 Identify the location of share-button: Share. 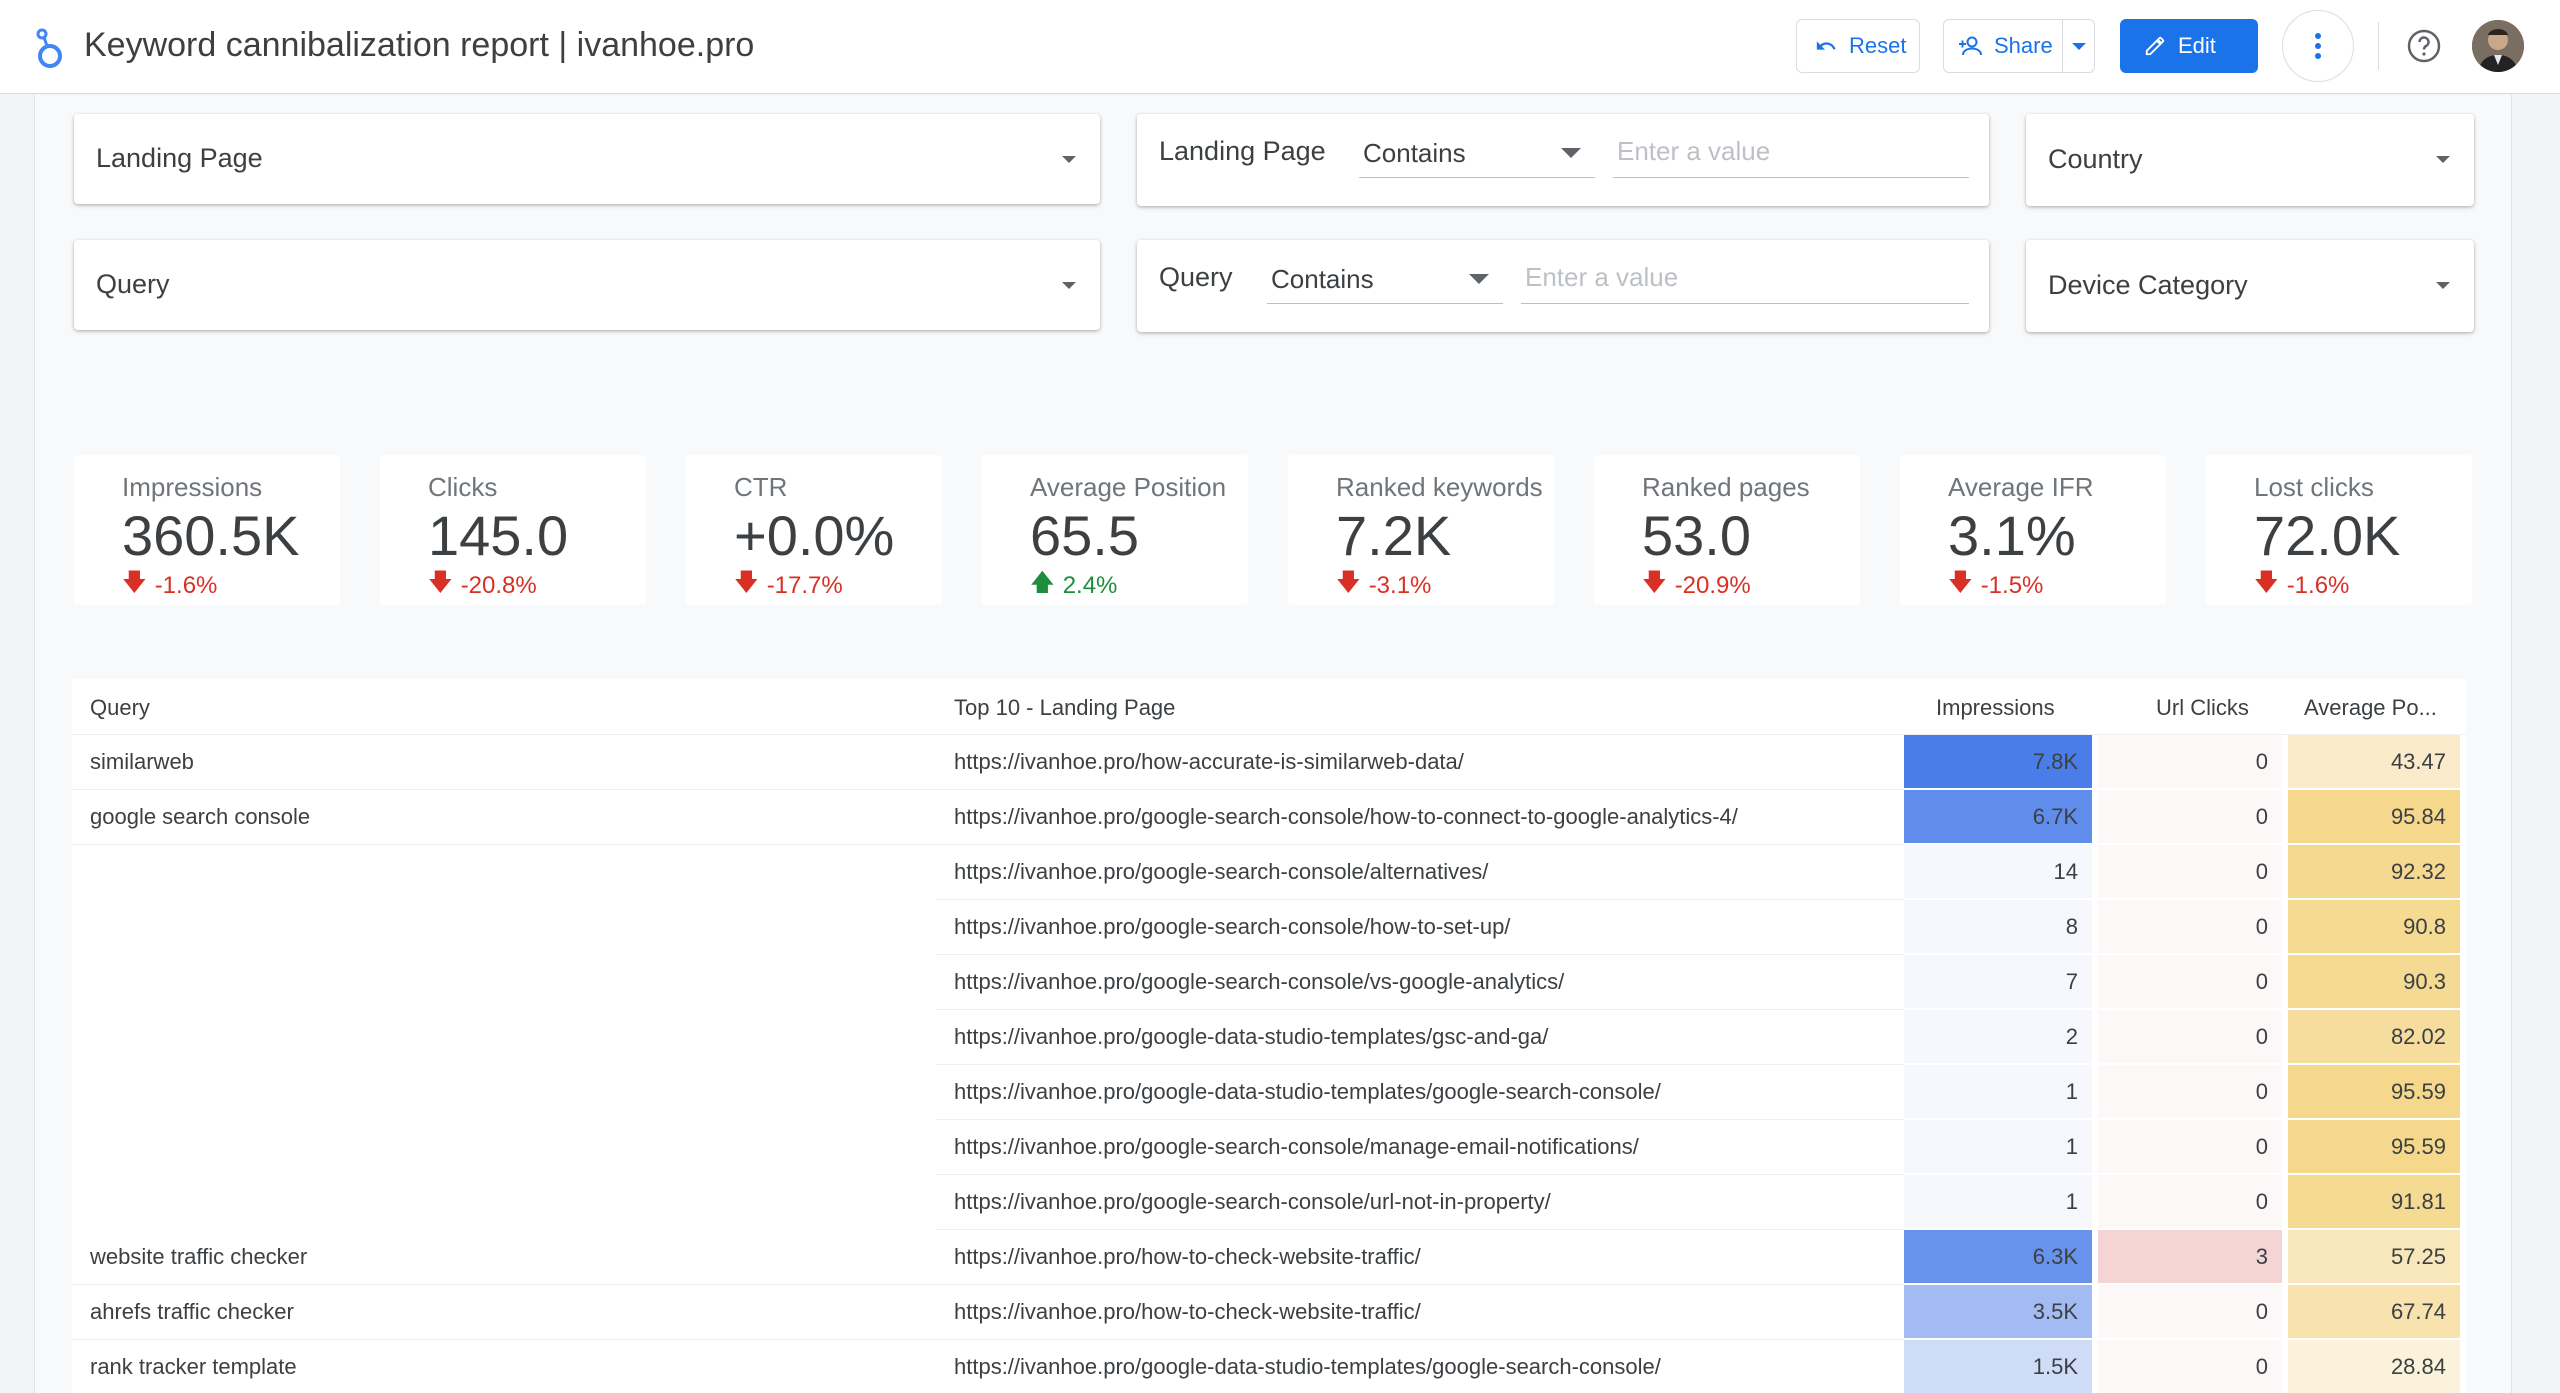
(2003, 46).